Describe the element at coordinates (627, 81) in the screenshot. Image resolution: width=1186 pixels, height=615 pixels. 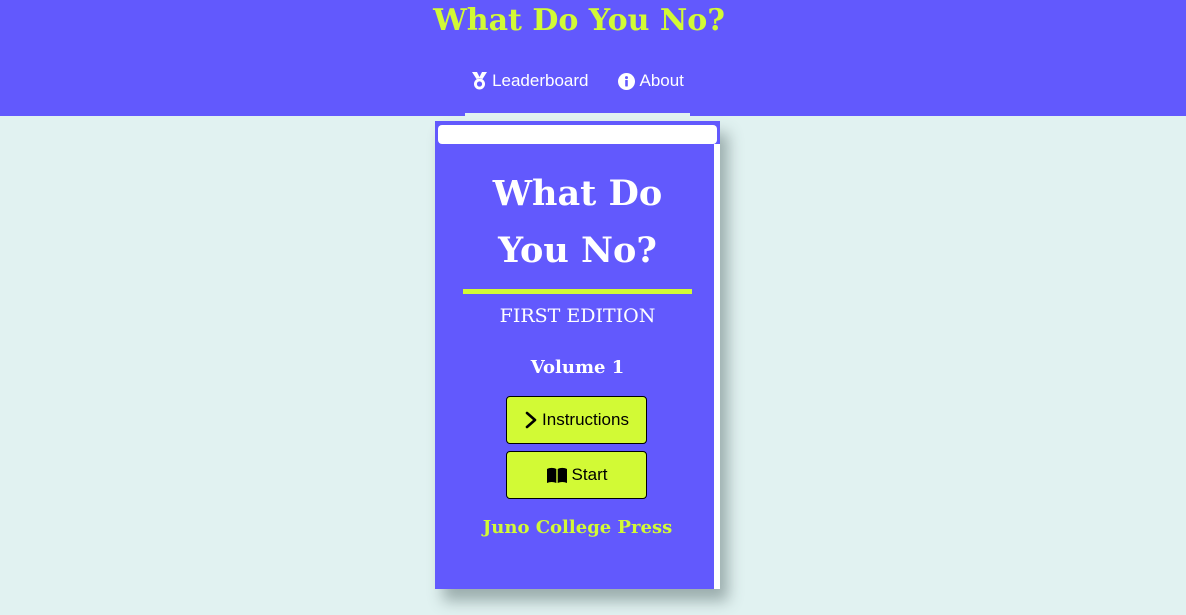
I see `info-circle-icon` at that location.